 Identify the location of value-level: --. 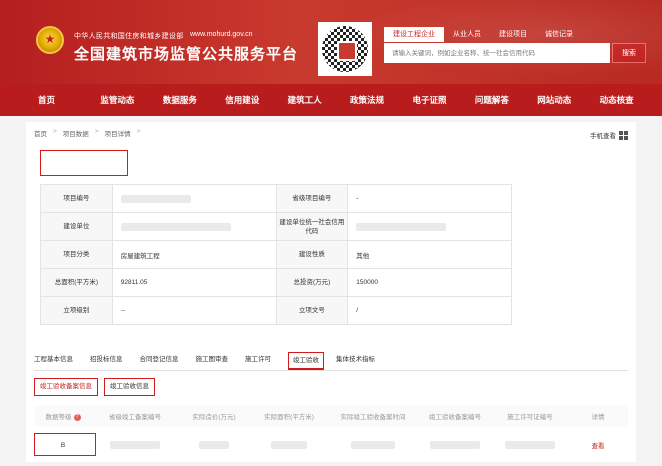
(194, 310).